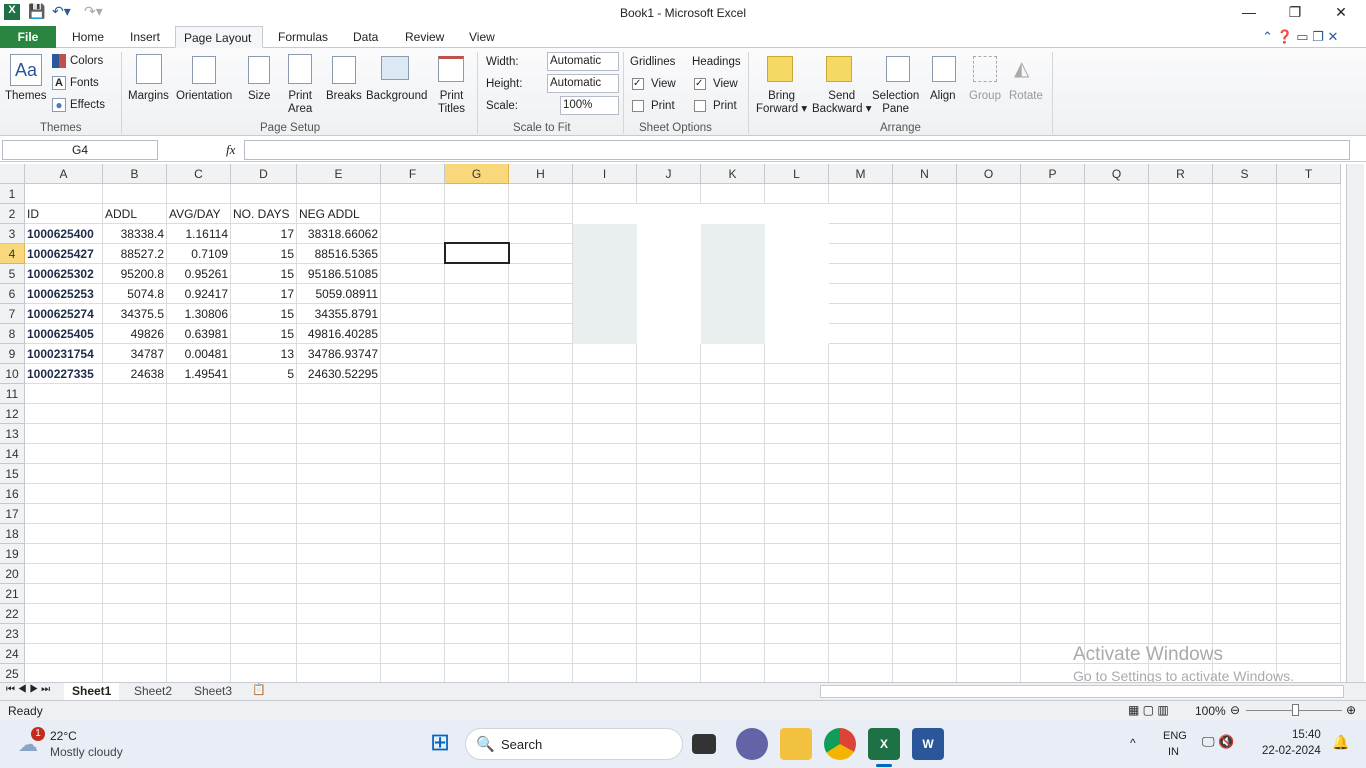 Image resolution: width=1366 pixels, height=768 pixels. What do you see at coordinates (199, 394) in the screenshot?
I see `cell-C11` at bounding box center [199, 394].